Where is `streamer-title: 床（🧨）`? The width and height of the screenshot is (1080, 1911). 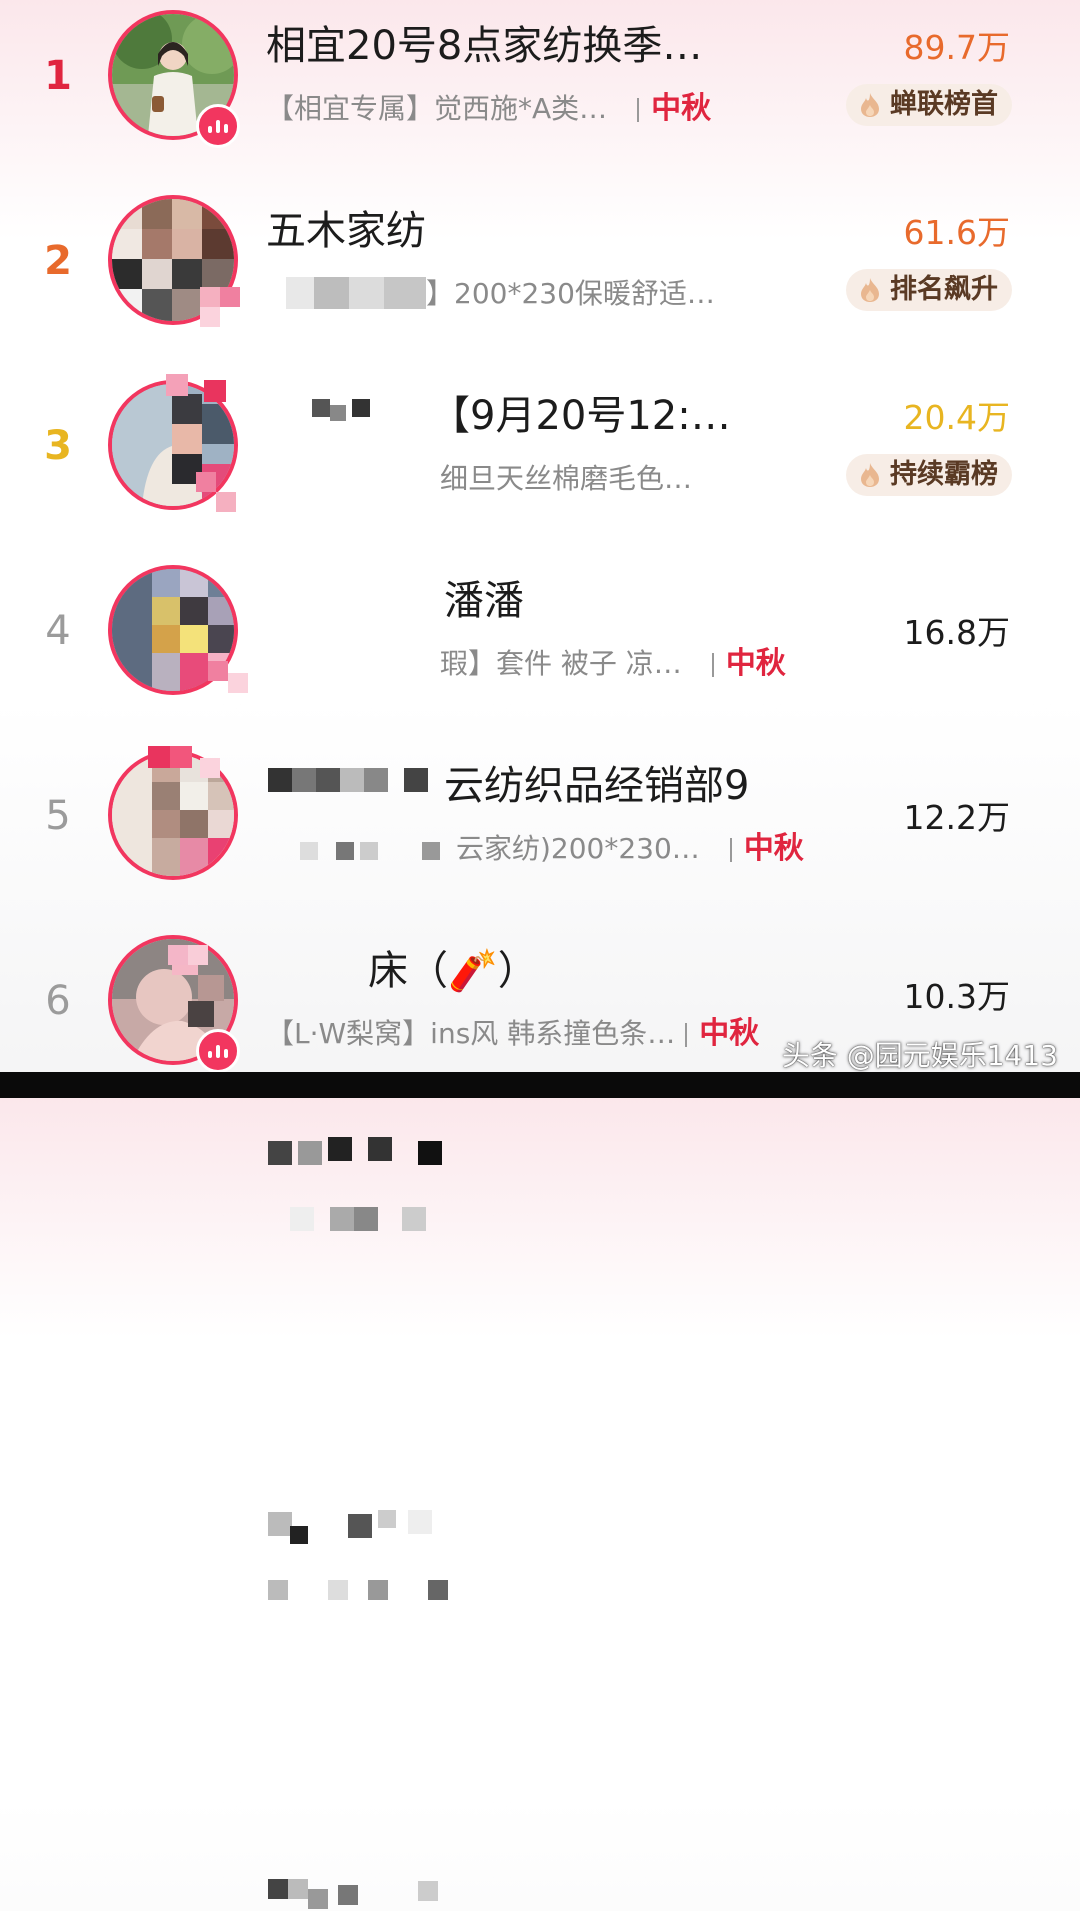 streamer-title: 床（🧨） is located at coordinates (453, 971).